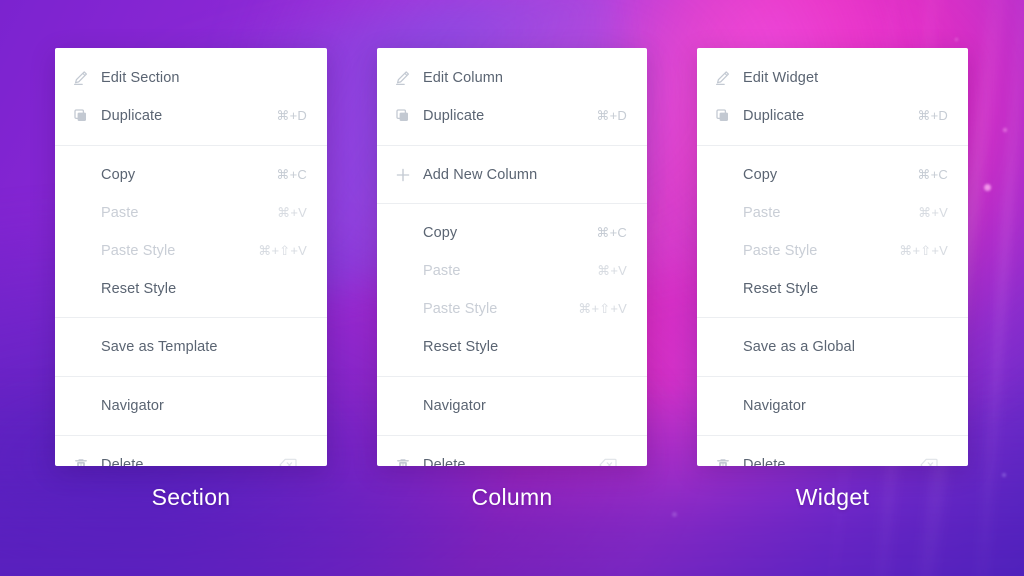 The width and height of the screenshot is (1024, 576). What do you see at coordinates (832, 78) in the screenshot?
I see `menu-item-edit-widget: Edit Widget` at bounding box center [832, 78].